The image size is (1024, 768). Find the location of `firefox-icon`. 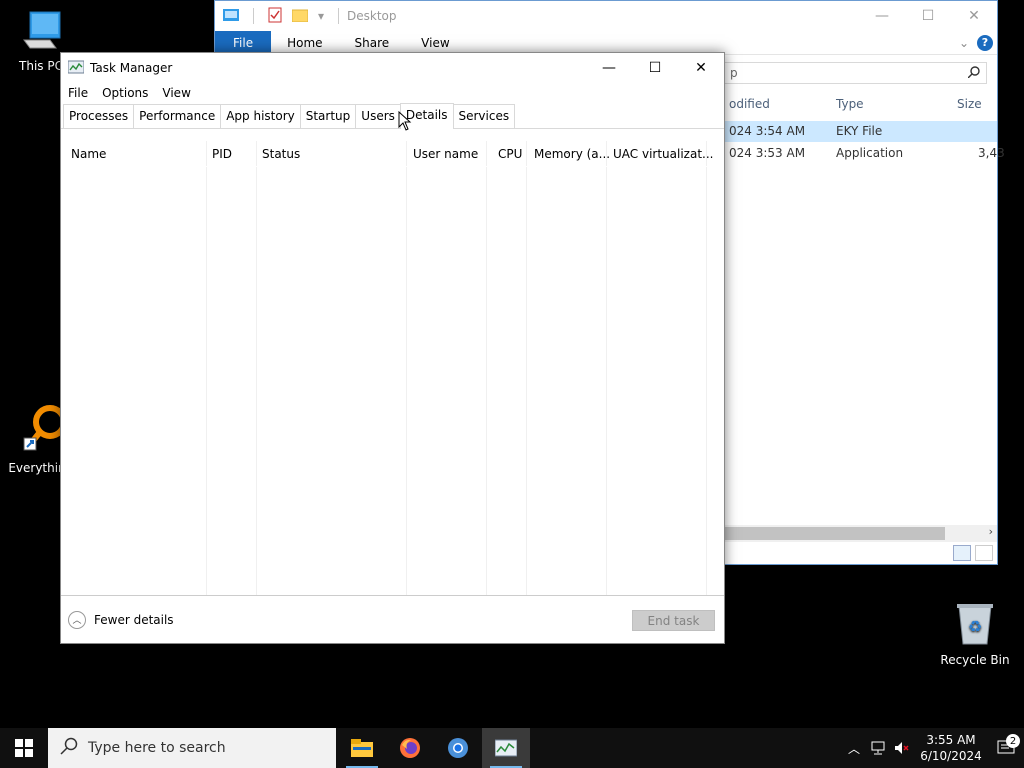

firefox-icon is located at coordinates (410, 748).